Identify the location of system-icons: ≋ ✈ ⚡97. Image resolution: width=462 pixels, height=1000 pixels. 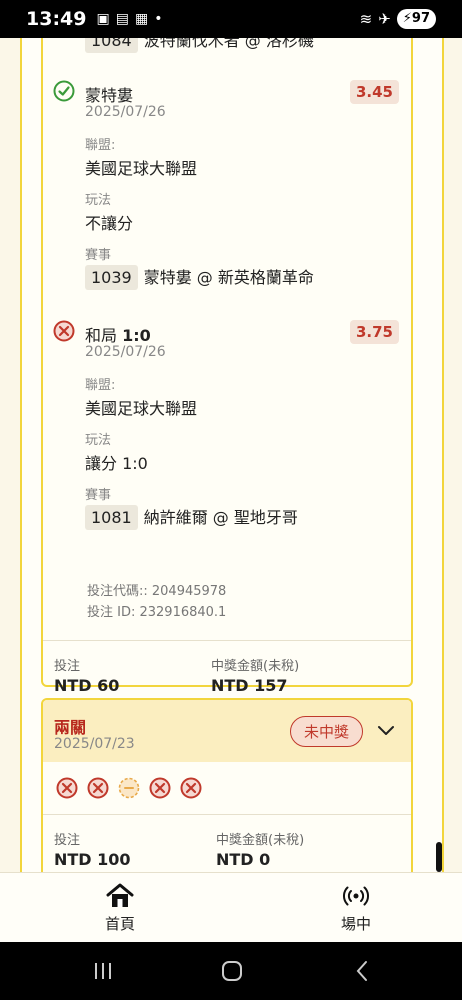
(398, 19).